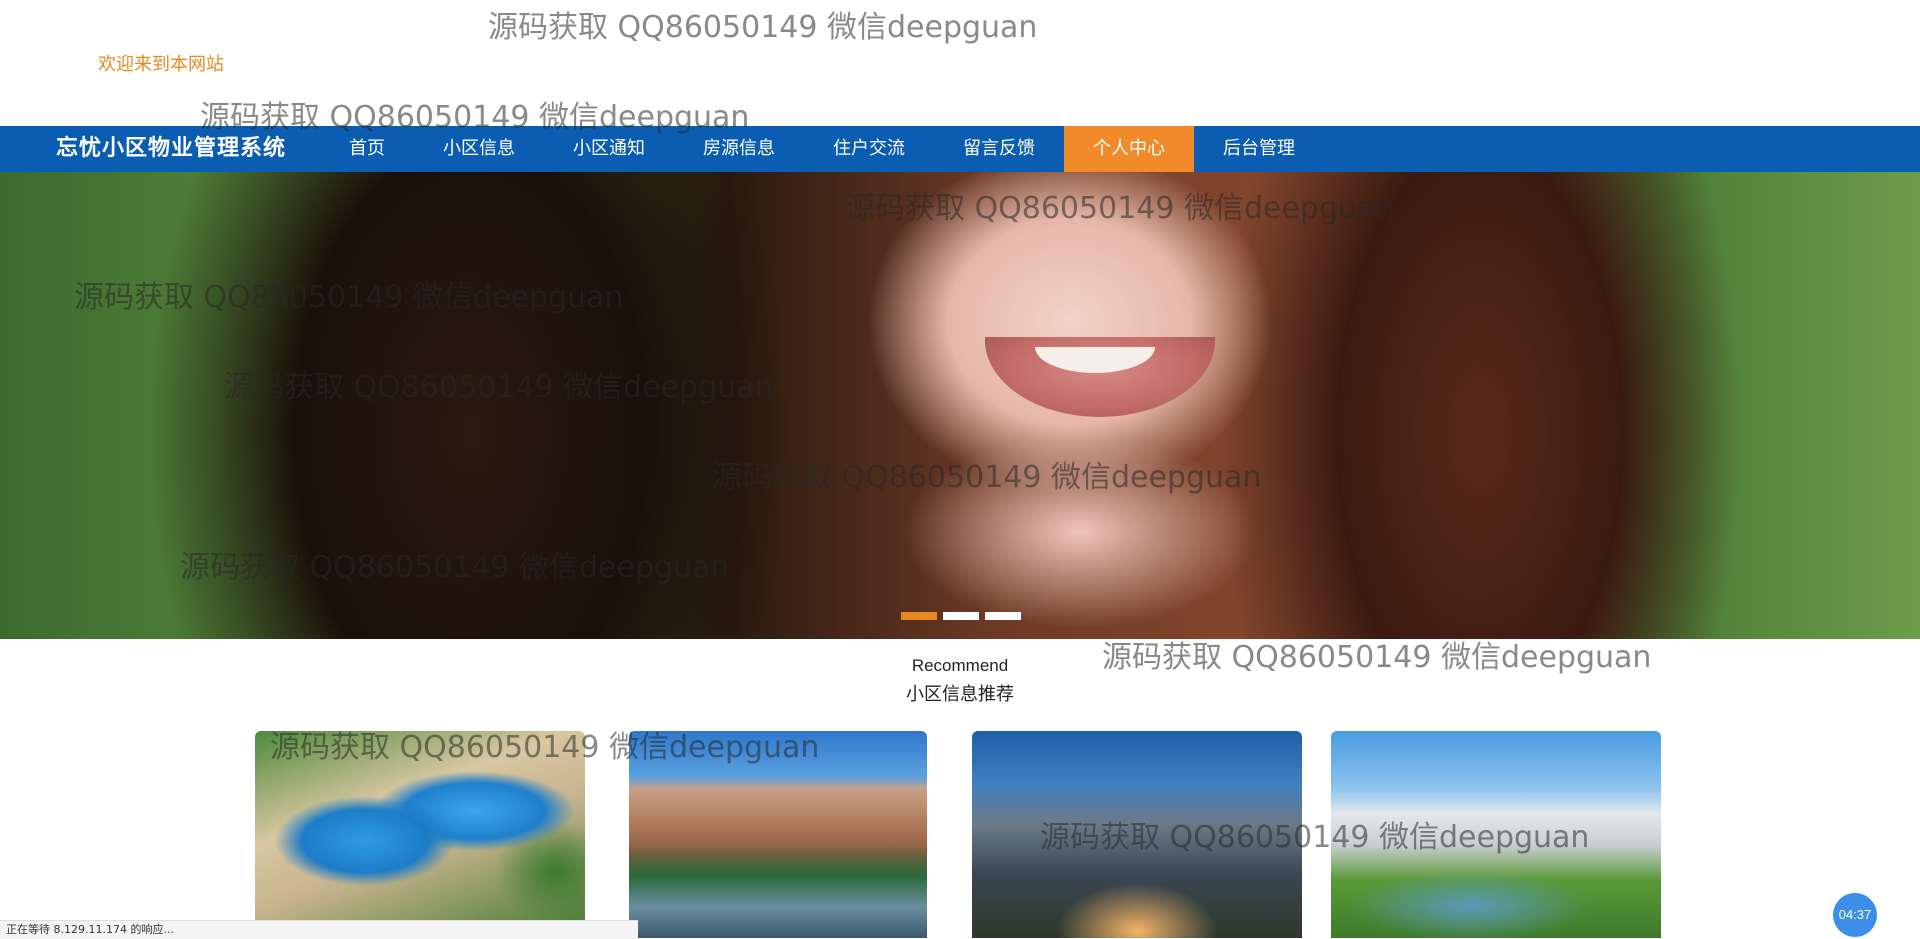 This screenshot has height=939, width=1920. I want to click on nav-item-notices: 小区通知, so click(609, 149).